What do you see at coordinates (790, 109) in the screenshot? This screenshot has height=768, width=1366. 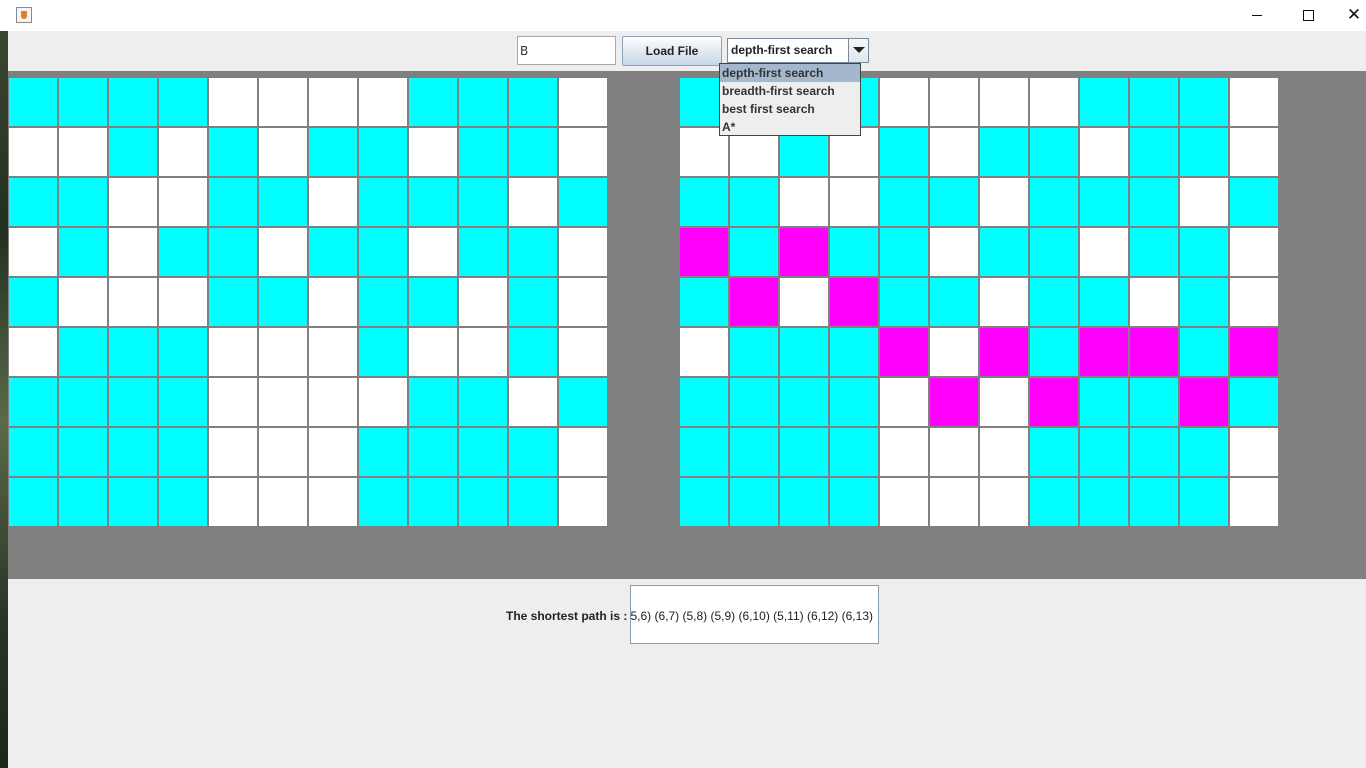 I see `algorithm-option: best first search` at bounding box center [790, 109].